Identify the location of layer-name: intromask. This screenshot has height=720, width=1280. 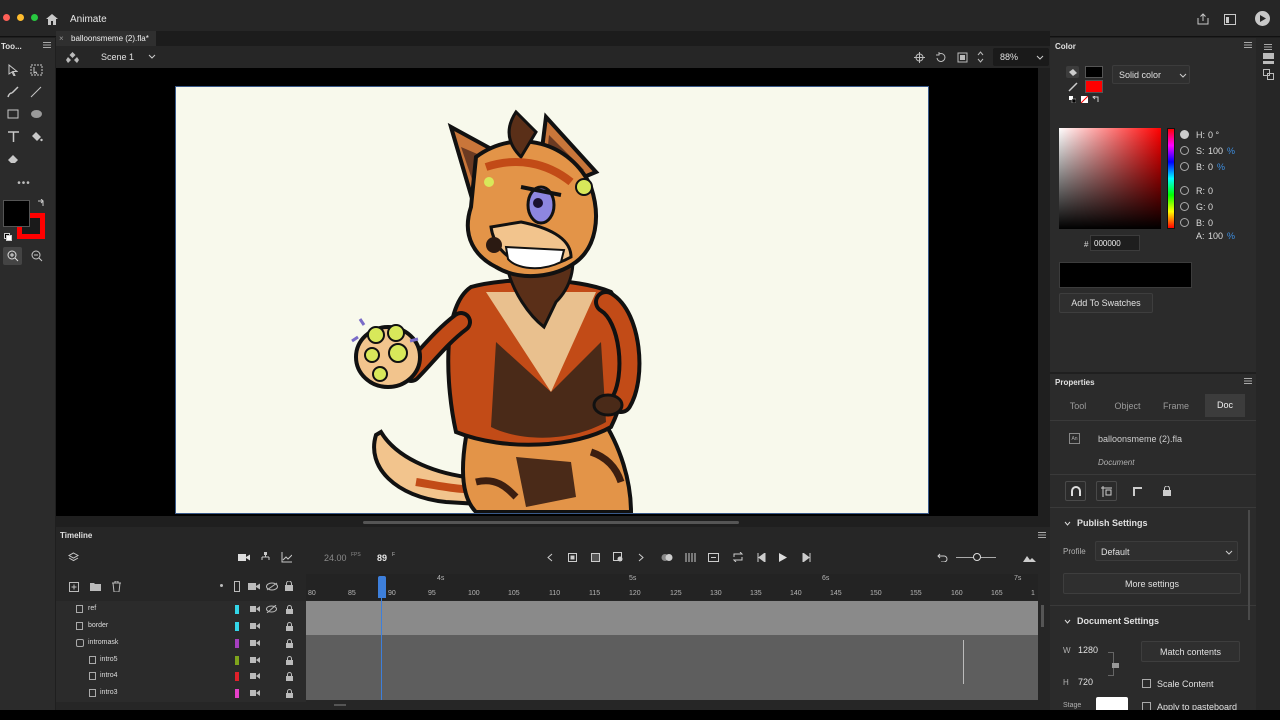
(103, 642).